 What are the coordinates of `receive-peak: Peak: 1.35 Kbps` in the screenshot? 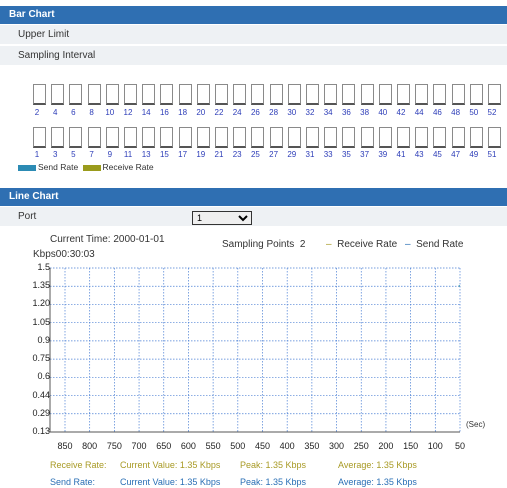 It's located at (273, 465).